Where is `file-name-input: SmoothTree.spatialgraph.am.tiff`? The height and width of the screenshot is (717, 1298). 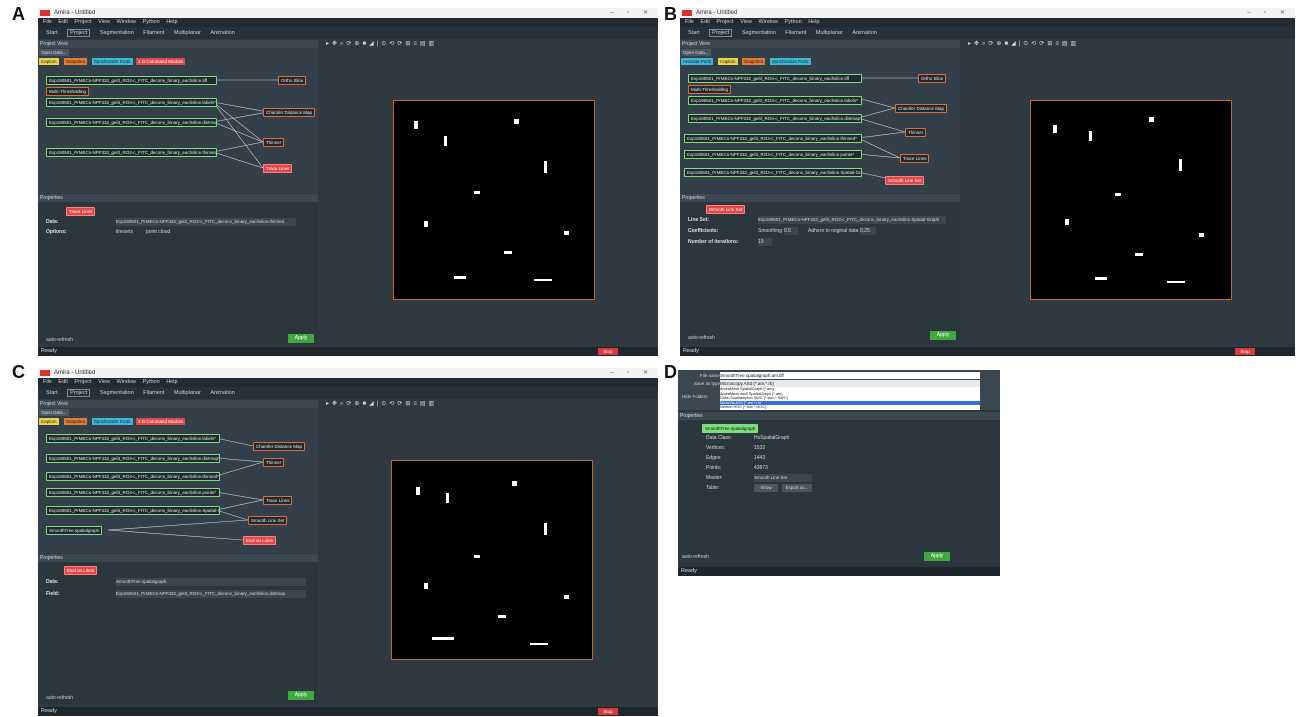
file-name-input: SmoothTree.spatialgraph.am.tiff is located at coordinates (850, 375).